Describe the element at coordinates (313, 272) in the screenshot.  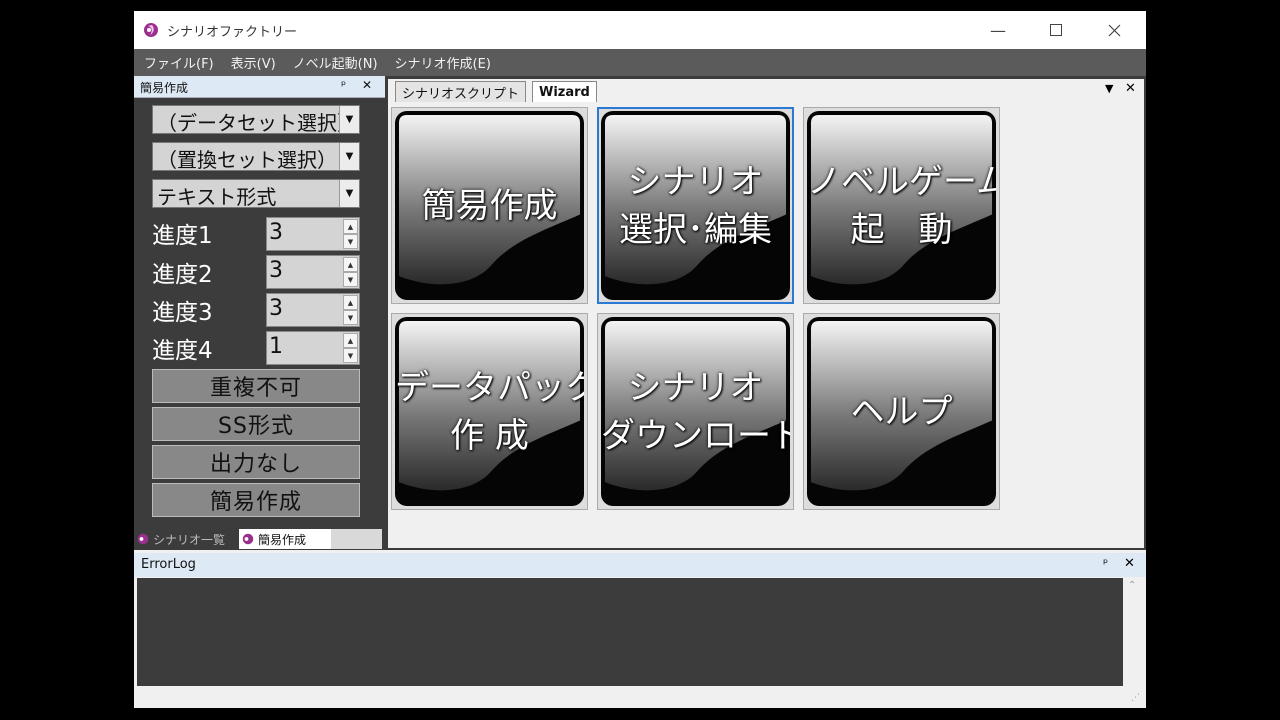
I see `progress2-spinner: 3 ▲ ▼` at that location.